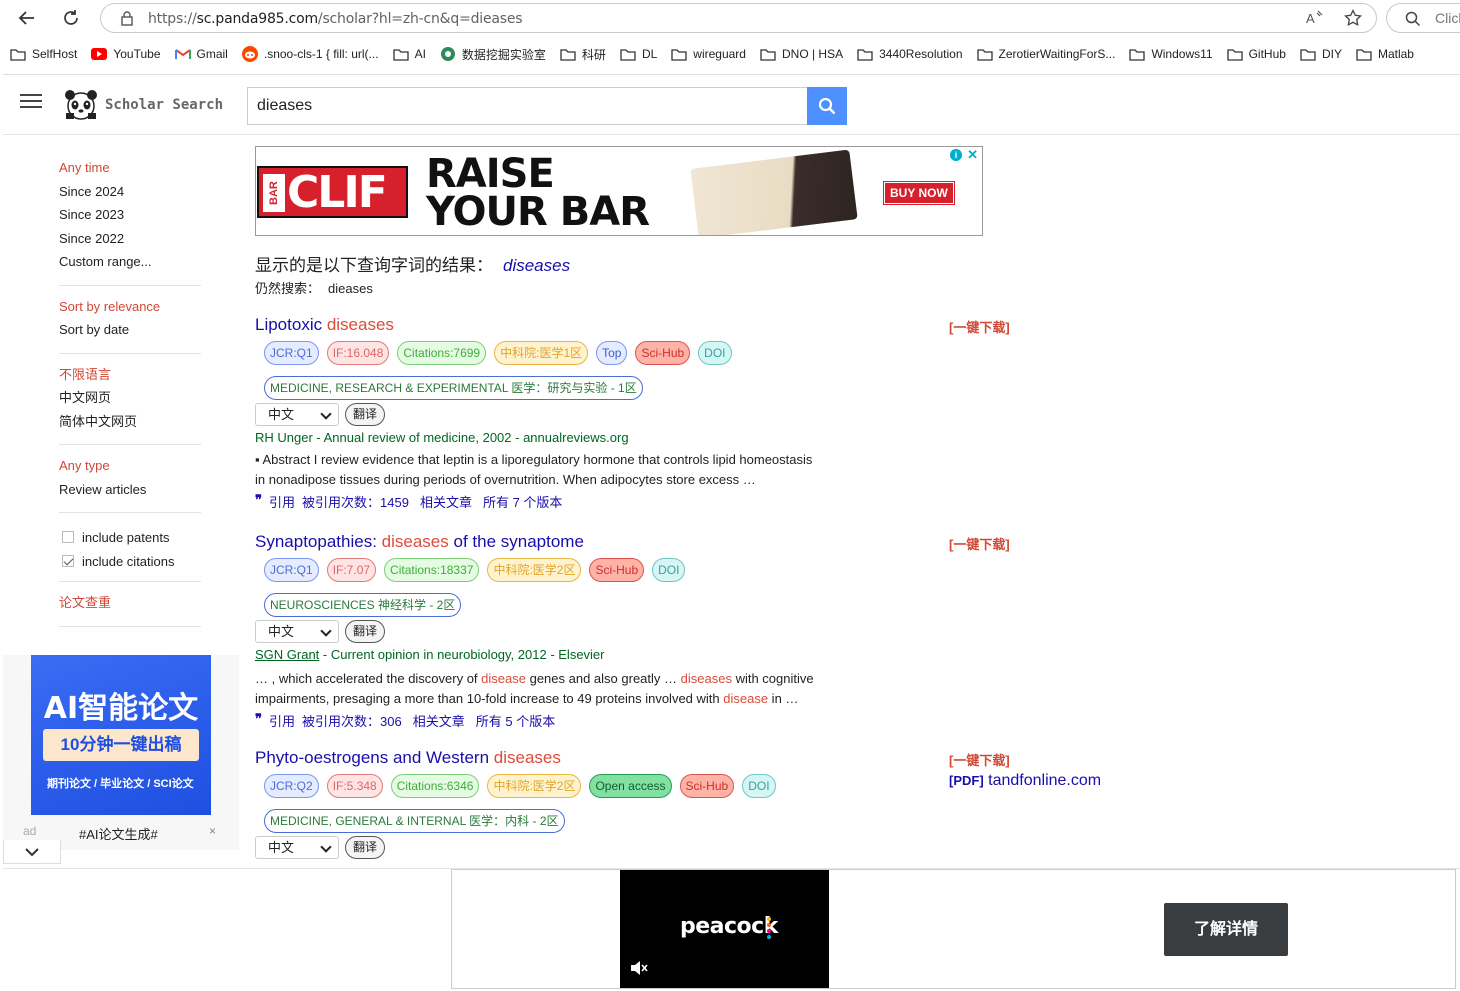 This screenshot has height=991, width=1460. Describe the element at coordinates (910, 54) in the screenshot. I see `bookmark-item: 3440Resolution` at that location.